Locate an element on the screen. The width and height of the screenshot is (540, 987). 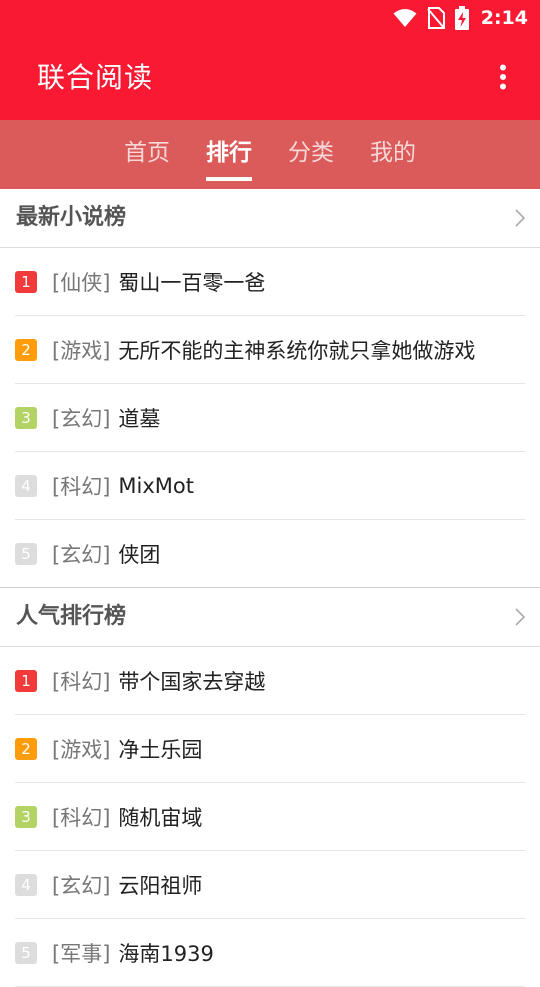
book-title: 净土乐园 is located at coordinates (160, 749).